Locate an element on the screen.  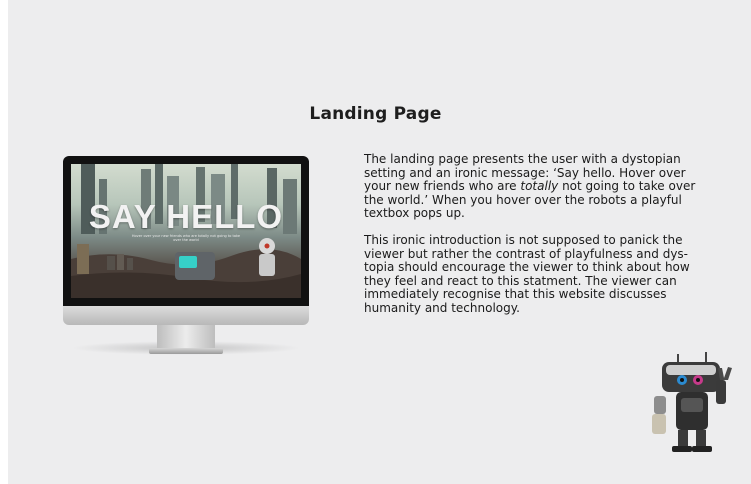
page-title: Landing Page is located at coordinates (375, 114).